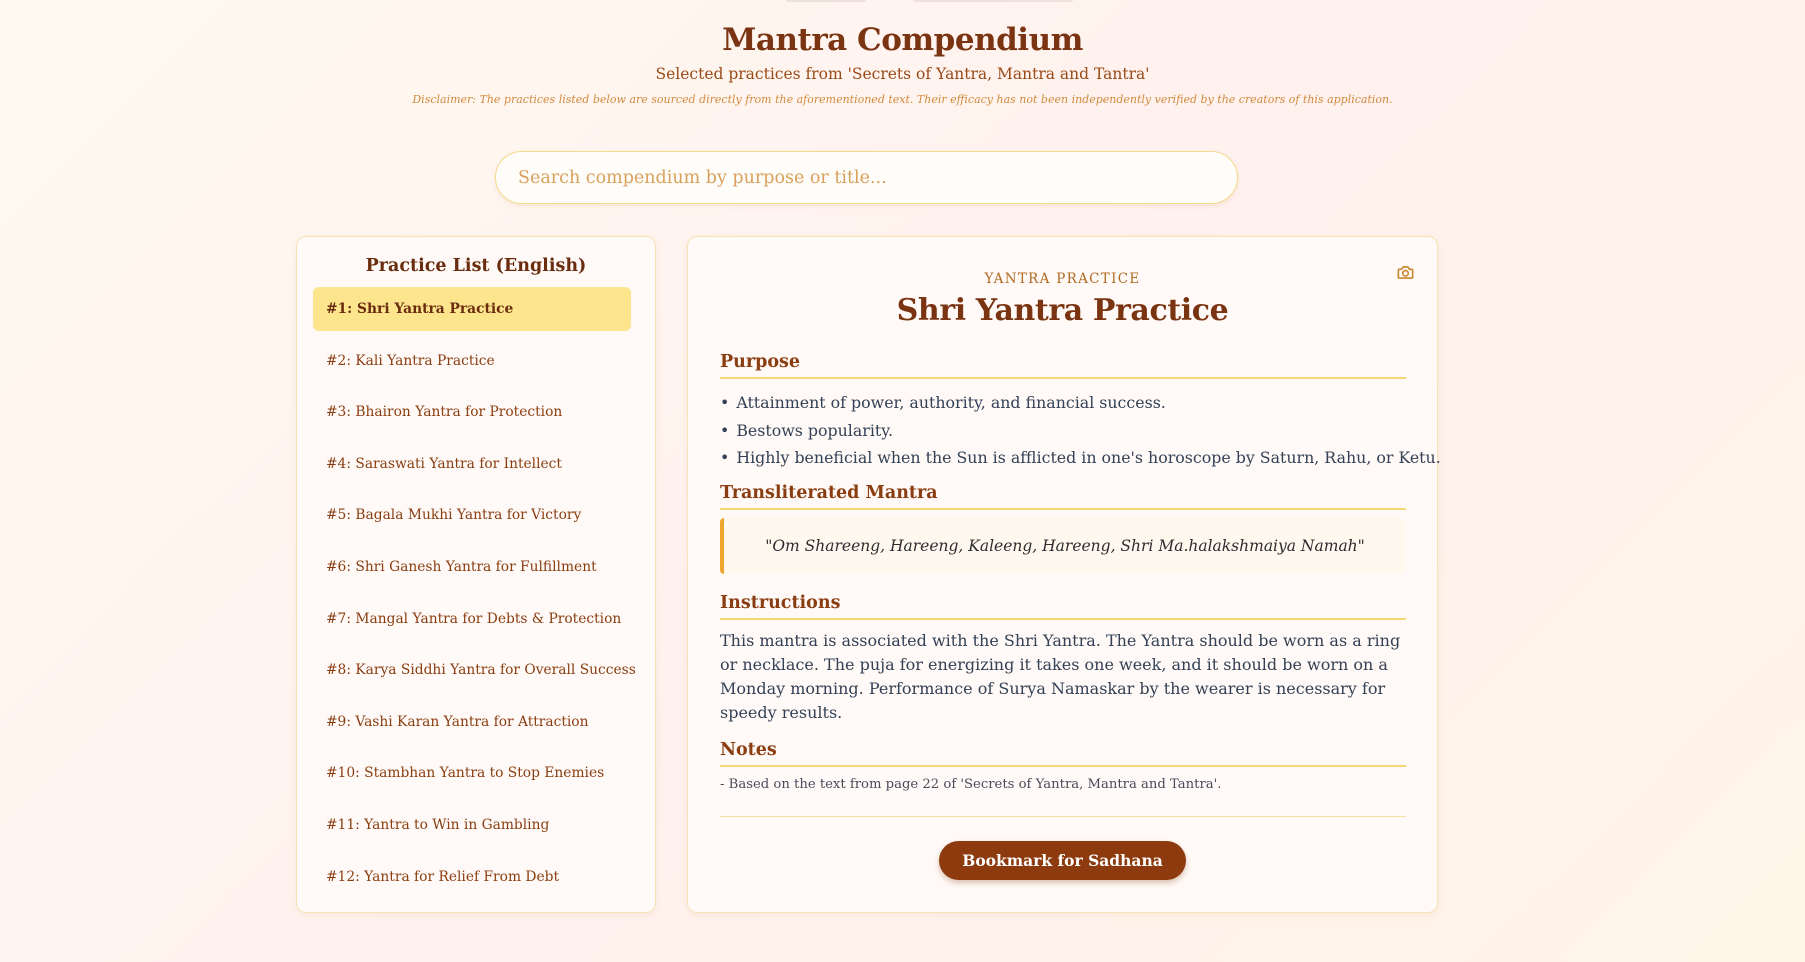 The width and height of the screenshot is (1805, 962). I want to click on purpose-item: Bestows popularity., so click(1063, 431).